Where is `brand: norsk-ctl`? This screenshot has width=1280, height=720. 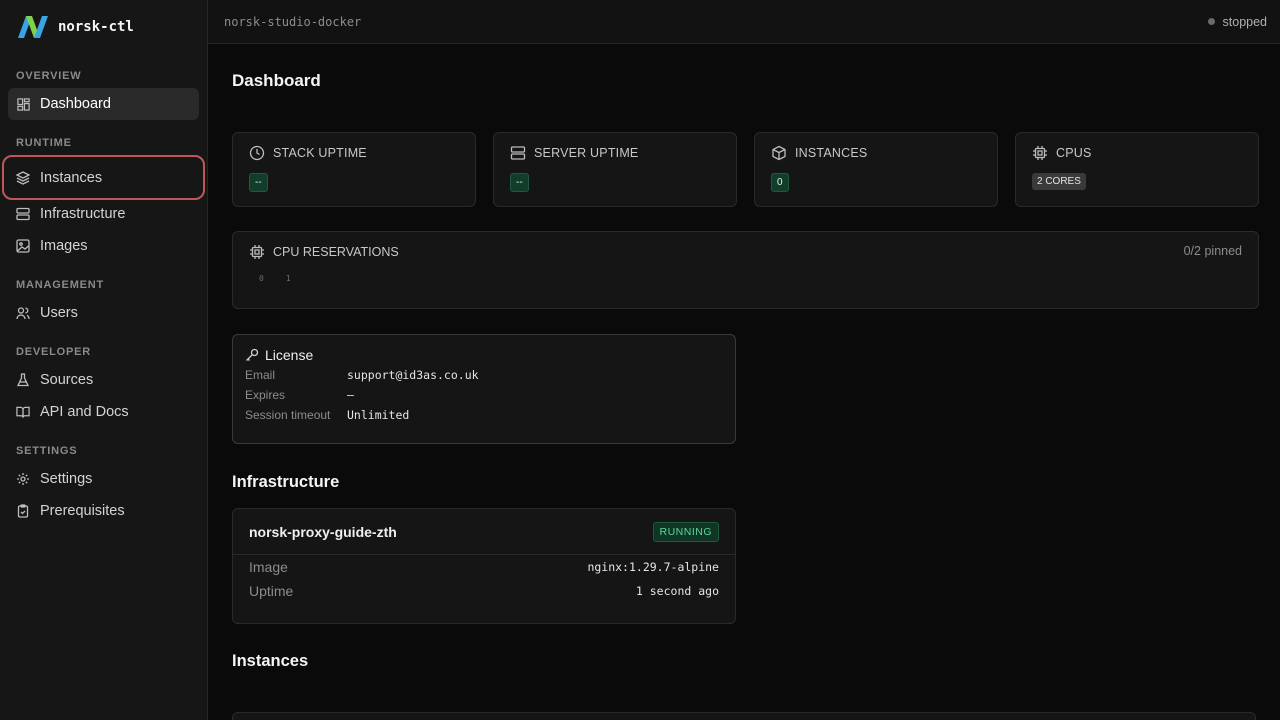 brand: norsk-ctl is located at coordinates (103, 27).